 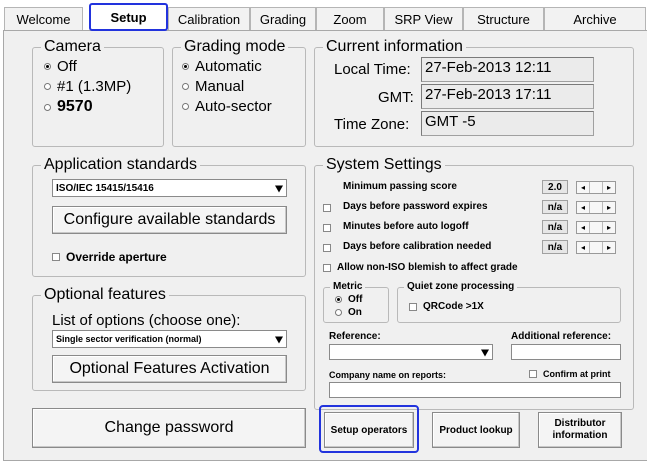 What do you see at coordinates (469, 248) in the screenshot?
I see `setting-days-before-calibration: Days before calibration needed n/a ◂ ▸` at bounding box center [469, 248].